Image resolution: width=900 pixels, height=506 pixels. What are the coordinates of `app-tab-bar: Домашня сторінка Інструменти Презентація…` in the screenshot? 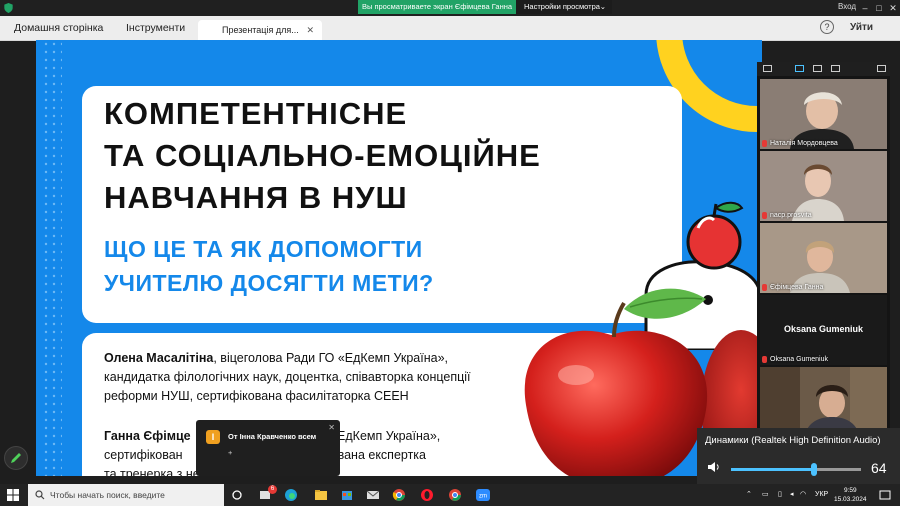 It's located at (450, 28).